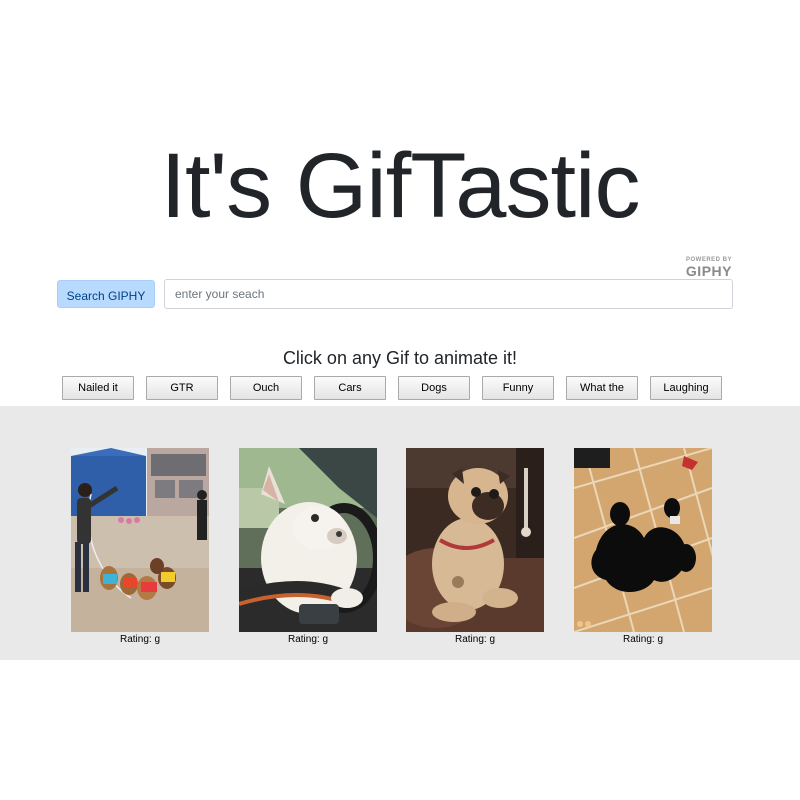 This screenshot has width=800, height=800. What do you see at coordinates (448, 294) in the screenshot?
I see `search-input` at bounding box center [448, 294].